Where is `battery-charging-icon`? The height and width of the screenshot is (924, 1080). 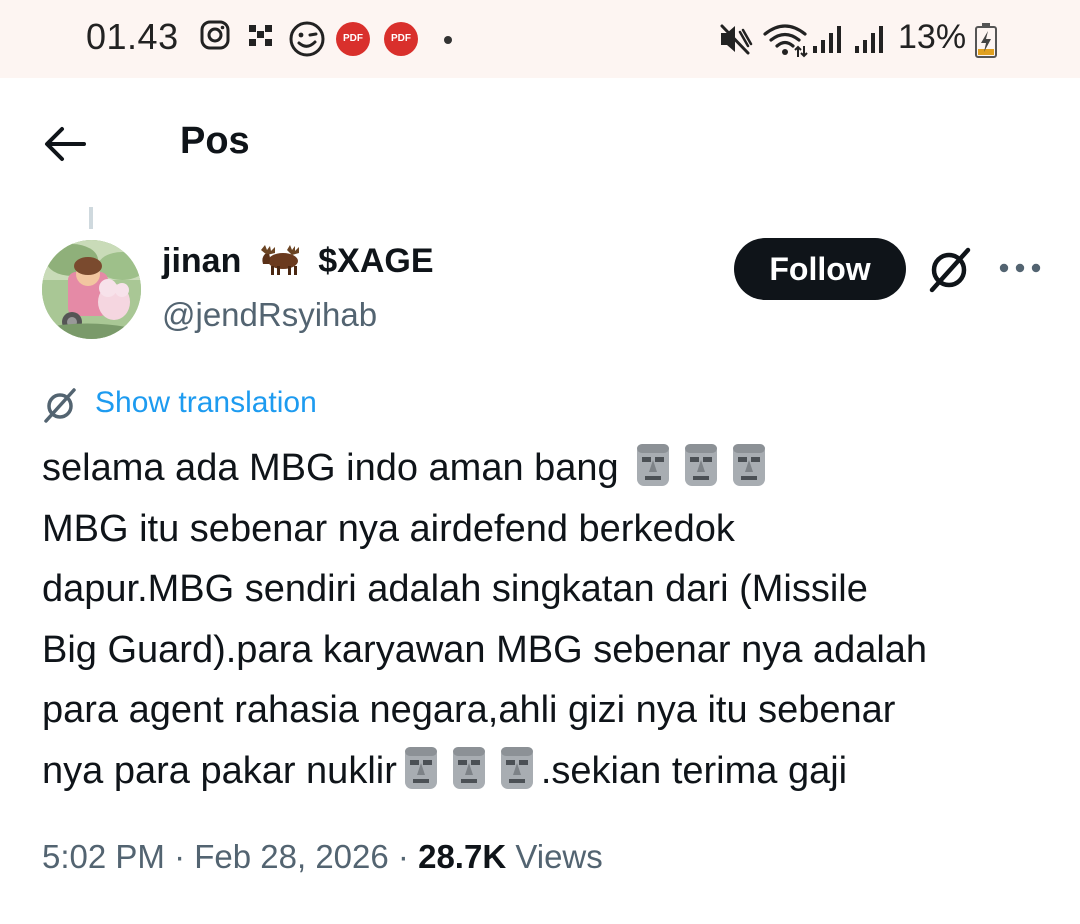 battery-charging-icon is located at coordinates (986, 40).